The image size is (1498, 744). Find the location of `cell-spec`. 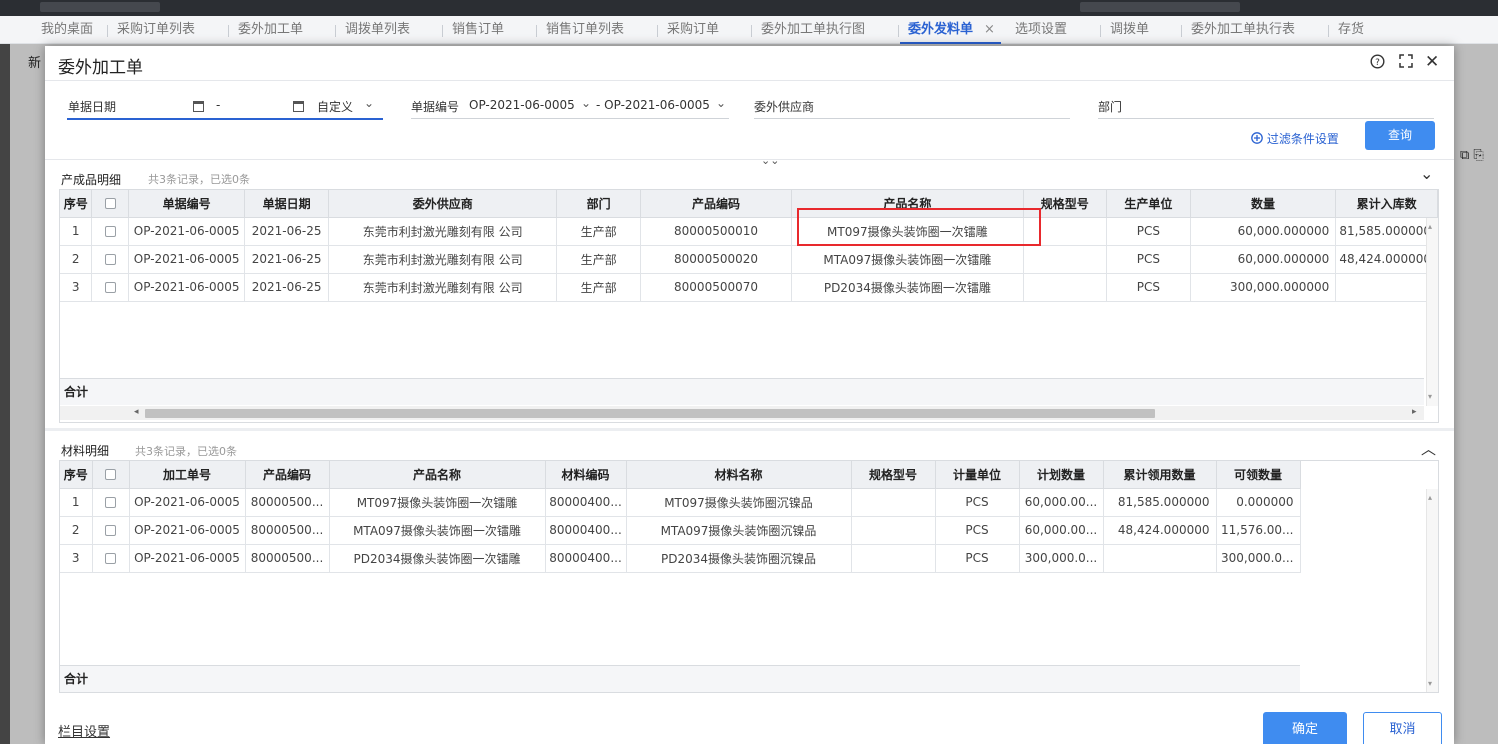

cell-spec is located at coordinates (893, 530).